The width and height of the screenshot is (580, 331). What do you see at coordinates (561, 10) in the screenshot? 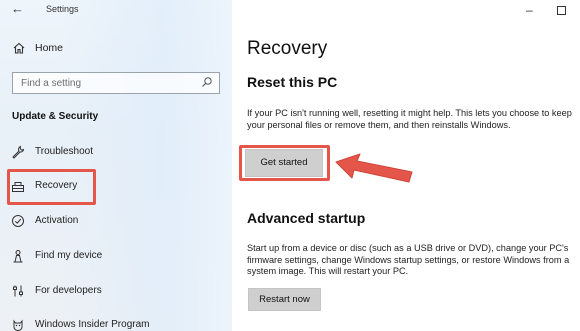
I see `maximize-icon` at bounding box center [561, 10].